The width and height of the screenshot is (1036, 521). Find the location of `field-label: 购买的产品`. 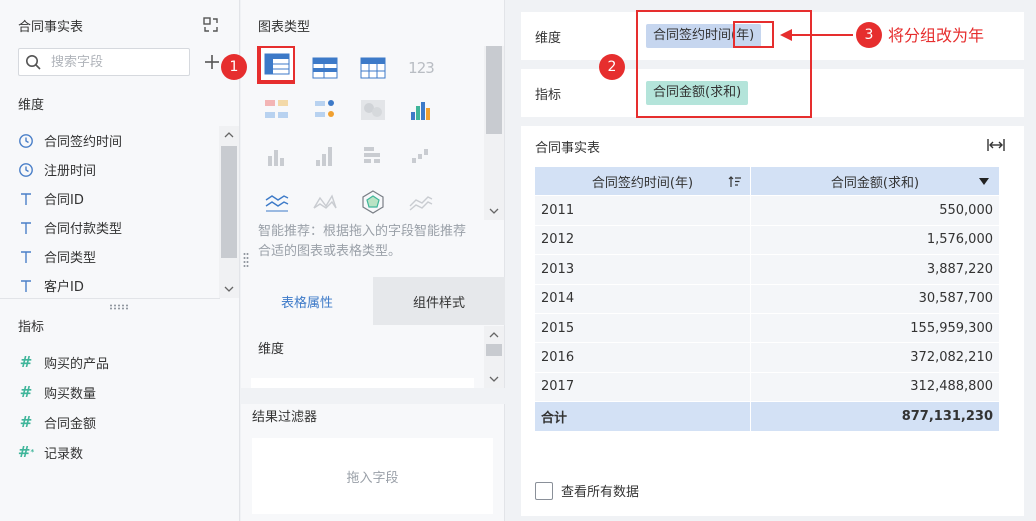

field-label: 购买的产品 is located at coordinates (77, 364).